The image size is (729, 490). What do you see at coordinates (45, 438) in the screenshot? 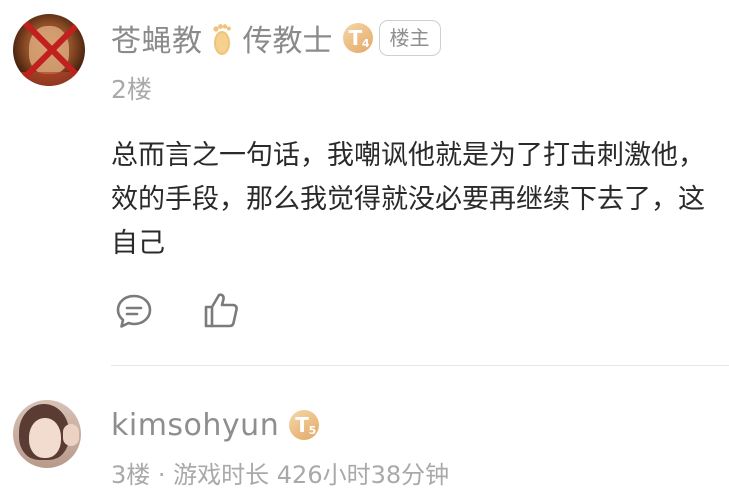
I see `avatar-face` at bounding box center [45, 438].